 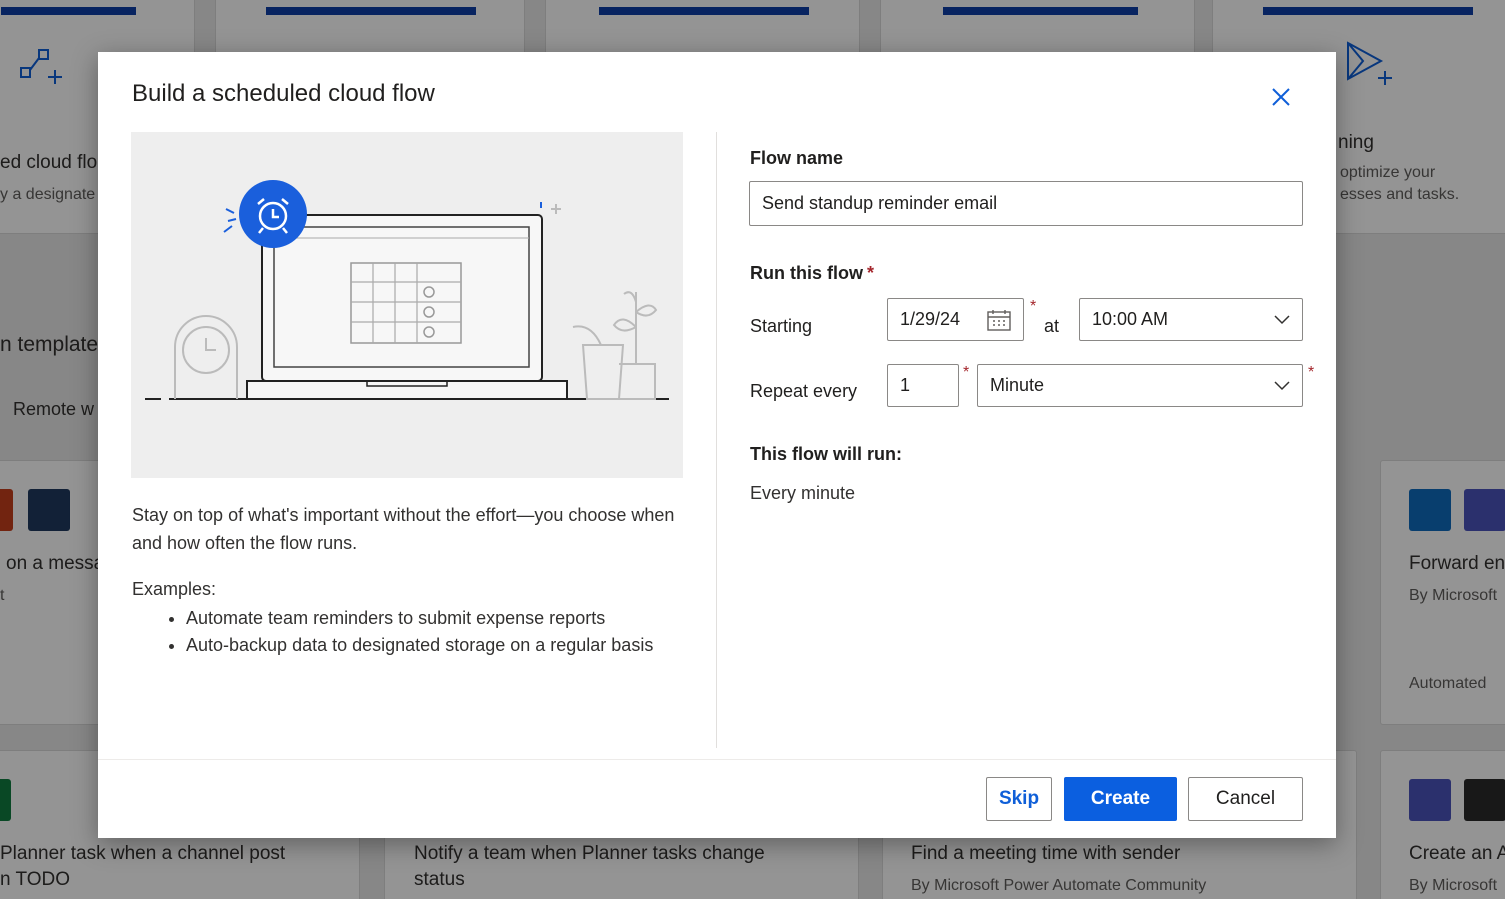 What do you see at coordinates (1052, 326) in the screenshot?
I see `at-label: at` at bounding box center [1052, 326].